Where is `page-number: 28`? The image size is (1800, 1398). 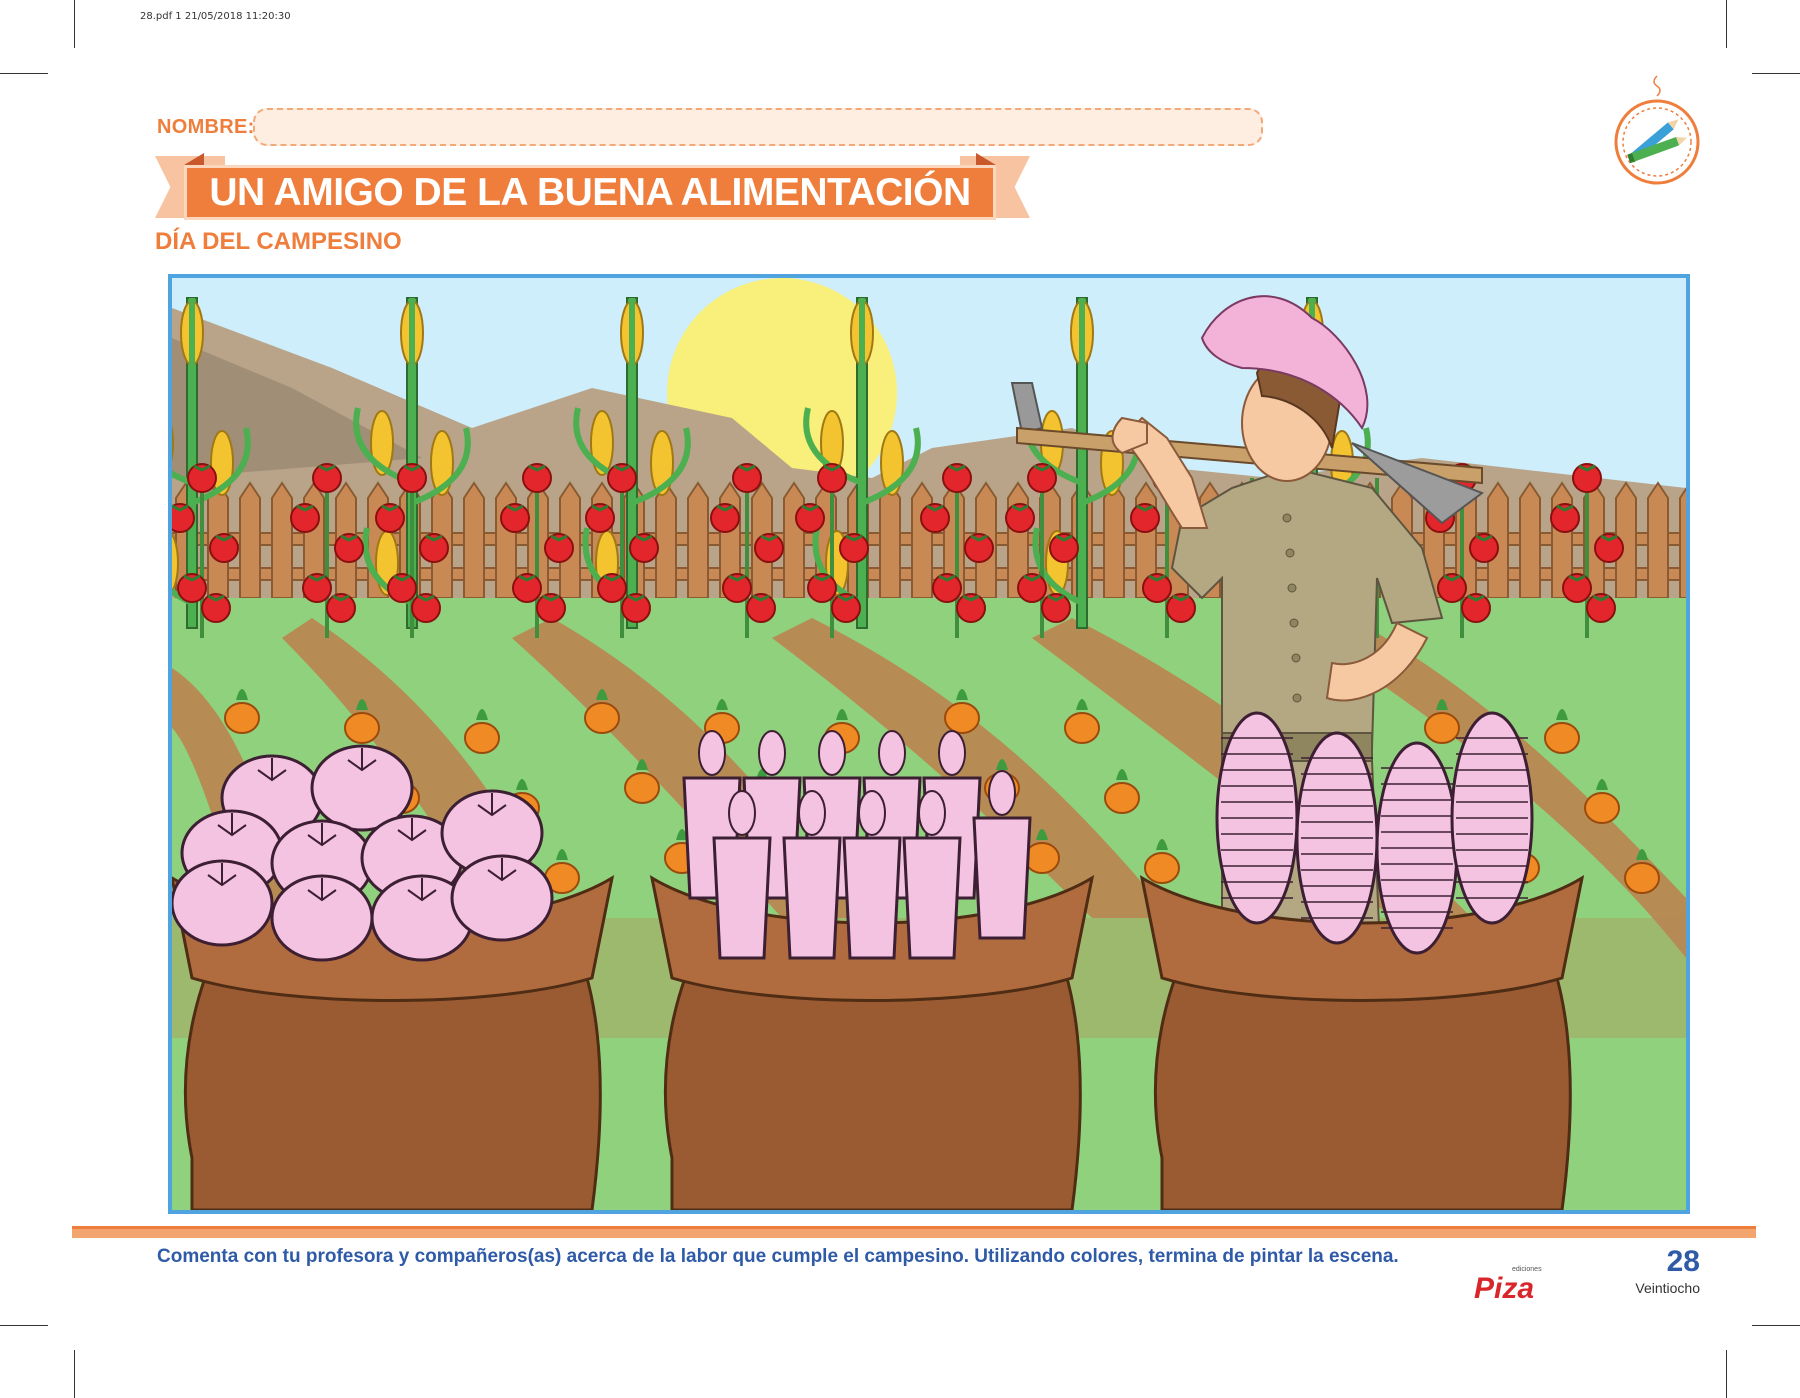
page-number: 28 is located at coordinates (1683, 1261).